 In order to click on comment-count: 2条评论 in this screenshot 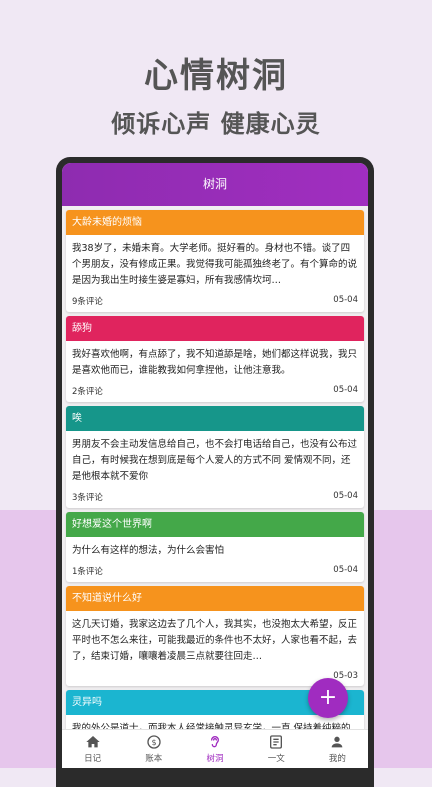, I will do `click(87, 391)`.